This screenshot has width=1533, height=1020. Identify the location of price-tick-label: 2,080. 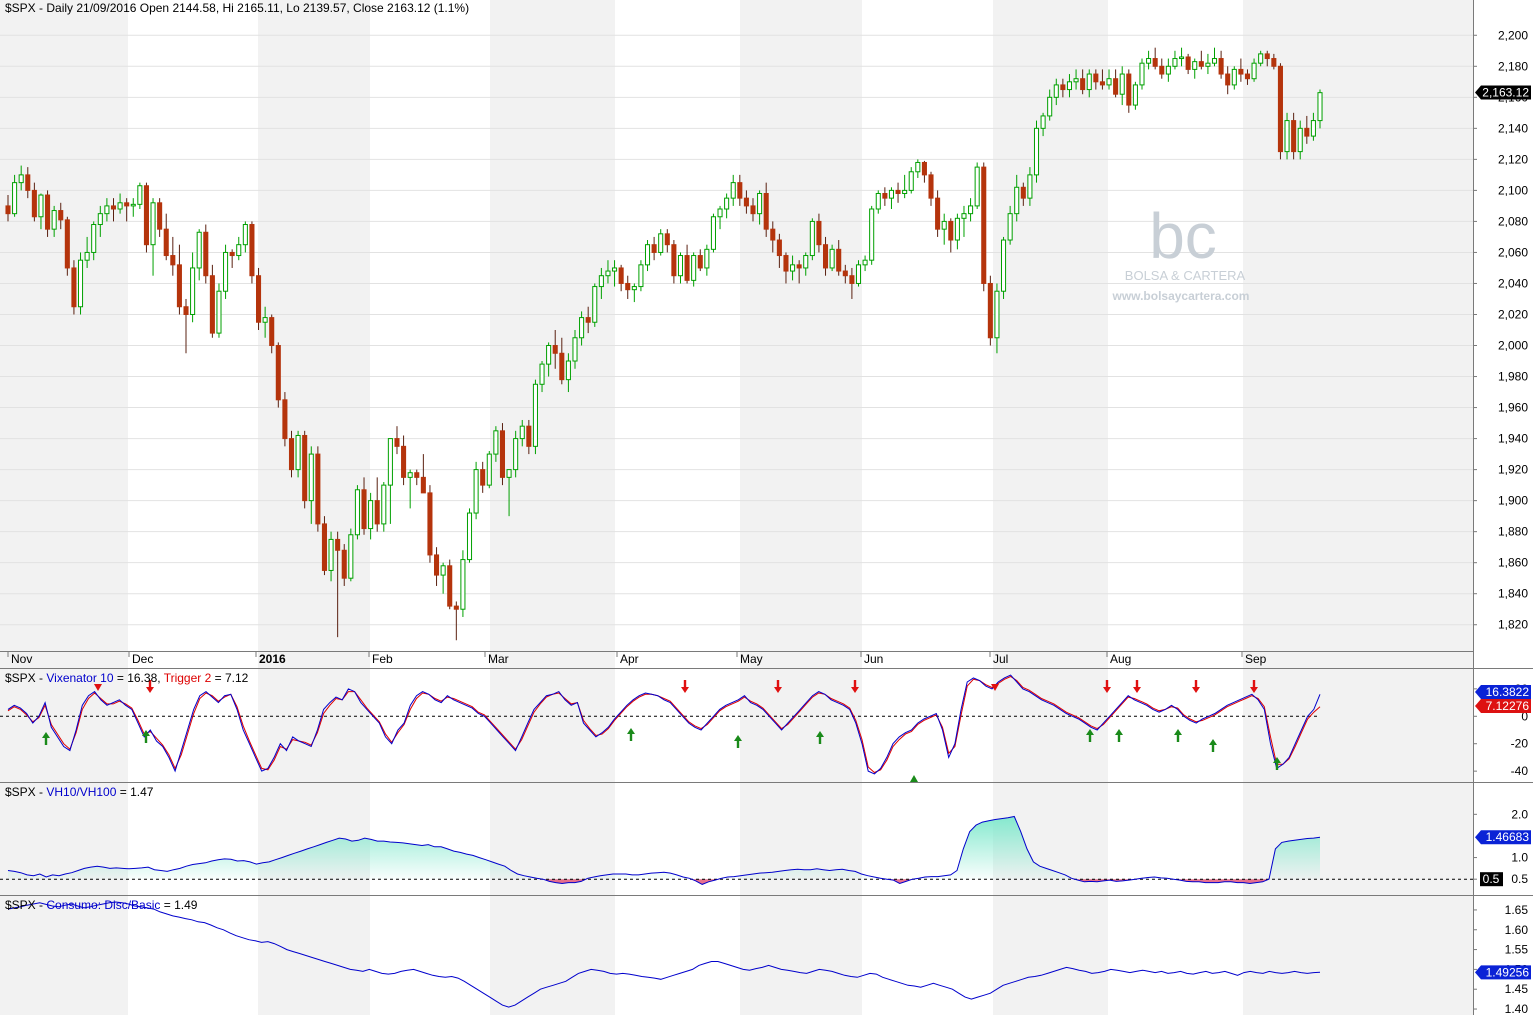
(1513, 221).